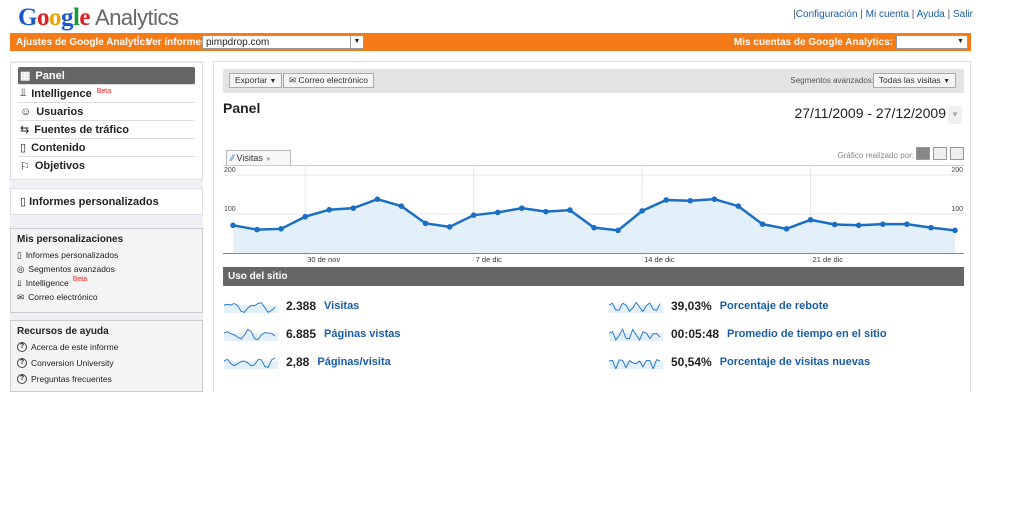 Image resolution: width=1031 pixels, height=506 pixels. I want to click on nav-label: Panel, so click(50, 75).